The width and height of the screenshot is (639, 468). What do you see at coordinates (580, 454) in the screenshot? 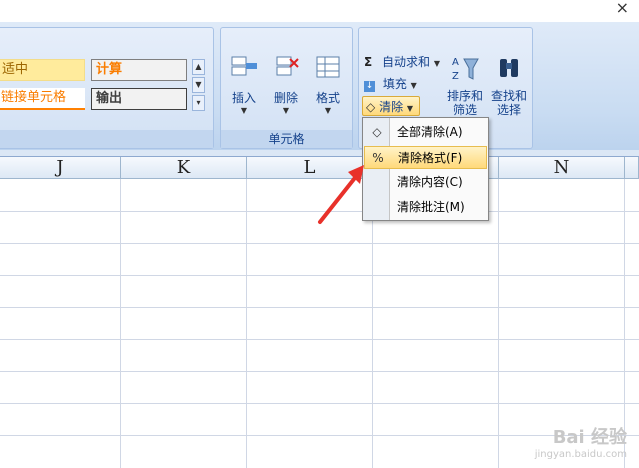
I see `watermark-url: jingyan.baidu.com` at bounding box center [580, 454].